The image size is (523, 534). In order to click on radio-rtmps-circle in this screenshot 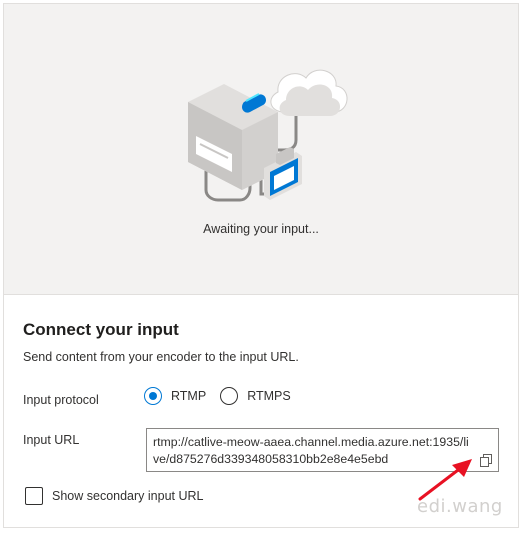, I will do `click(229, 396)`.